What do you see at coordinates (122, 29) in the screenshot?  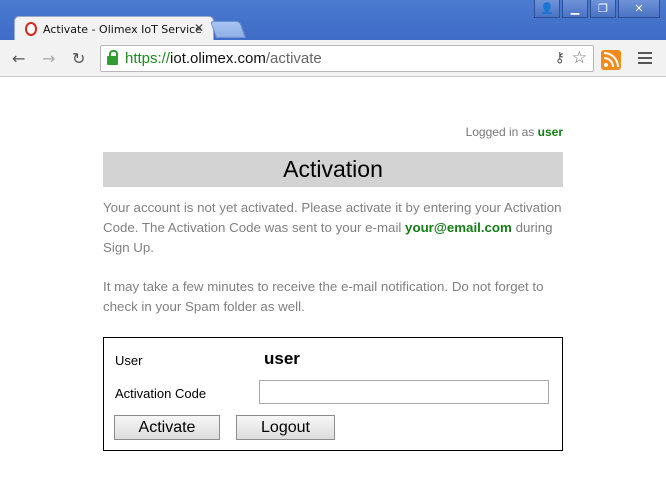 I see `tab-title: Activate - Olimex IoT Service` at bounding box center [122, 29].